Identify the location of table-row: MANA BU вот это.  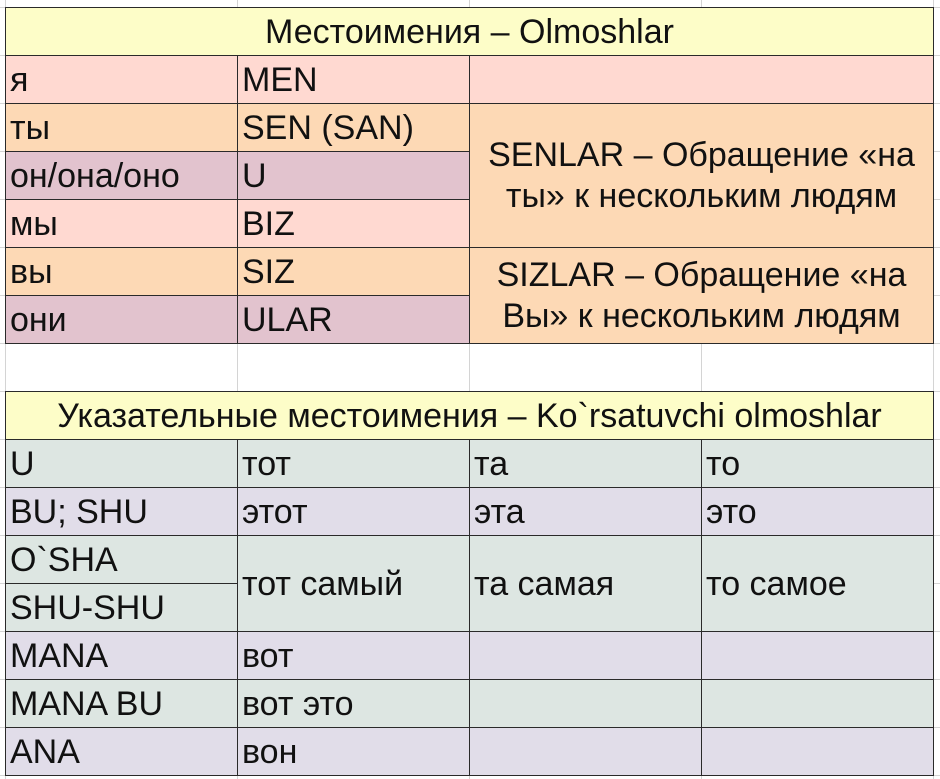
(469, 703).